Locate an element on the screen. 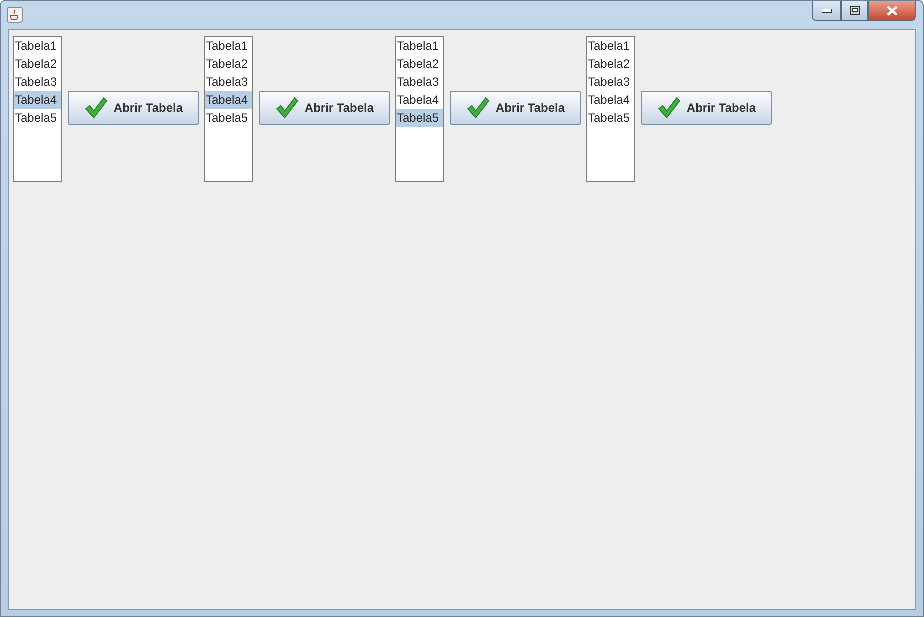 This screenshot has width=924, height=617. minimize-icon is located at coordinates (827, 10).